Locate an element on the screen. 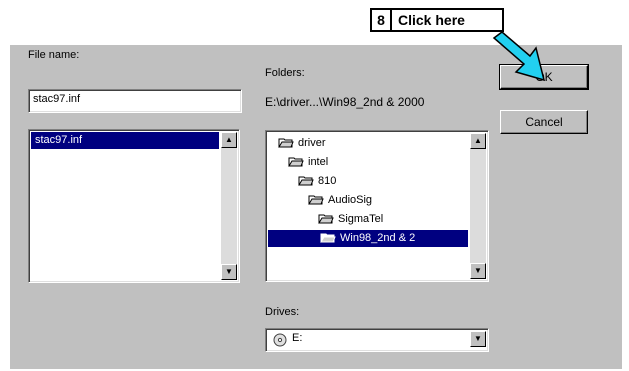  file-list: stac97.inf ▲ ▼ is located at coordinates (134, 206).